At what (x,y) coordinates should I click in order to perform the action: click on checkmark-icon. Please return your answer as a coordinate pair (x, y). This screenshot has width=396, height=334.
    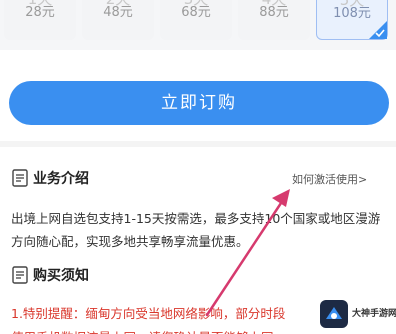
    Looking at the image, I should click on (378, 30).